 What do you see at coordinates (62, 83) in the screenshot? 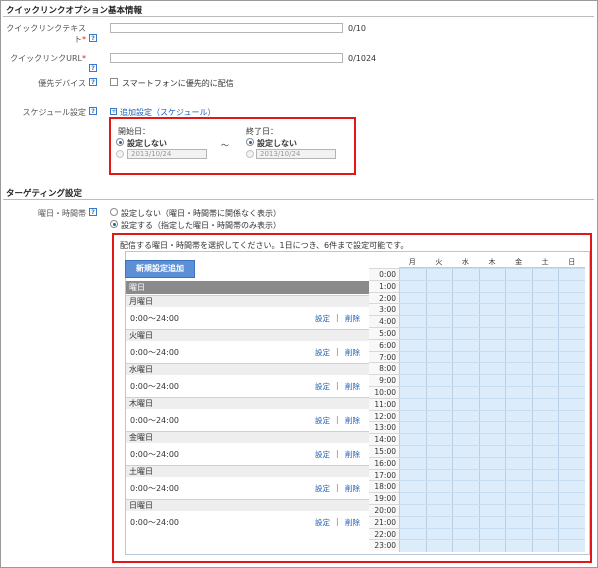
I see `priority-device-label: 優先デバイス` at bounding box center [62, 83].